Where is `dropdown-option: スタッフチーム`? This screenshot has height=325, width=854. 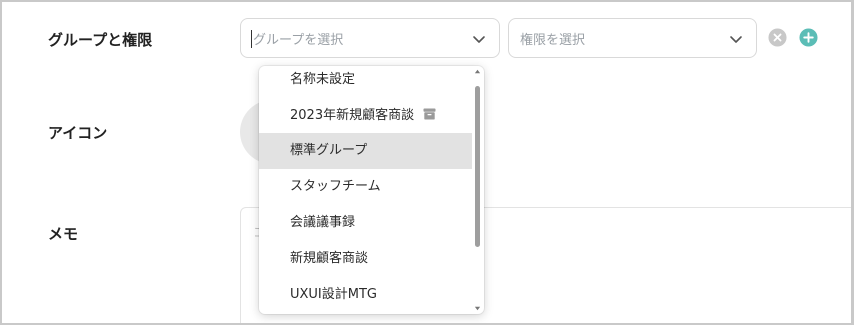 dropdown-option: スタッフチーム is located at coordinates (365, 187).